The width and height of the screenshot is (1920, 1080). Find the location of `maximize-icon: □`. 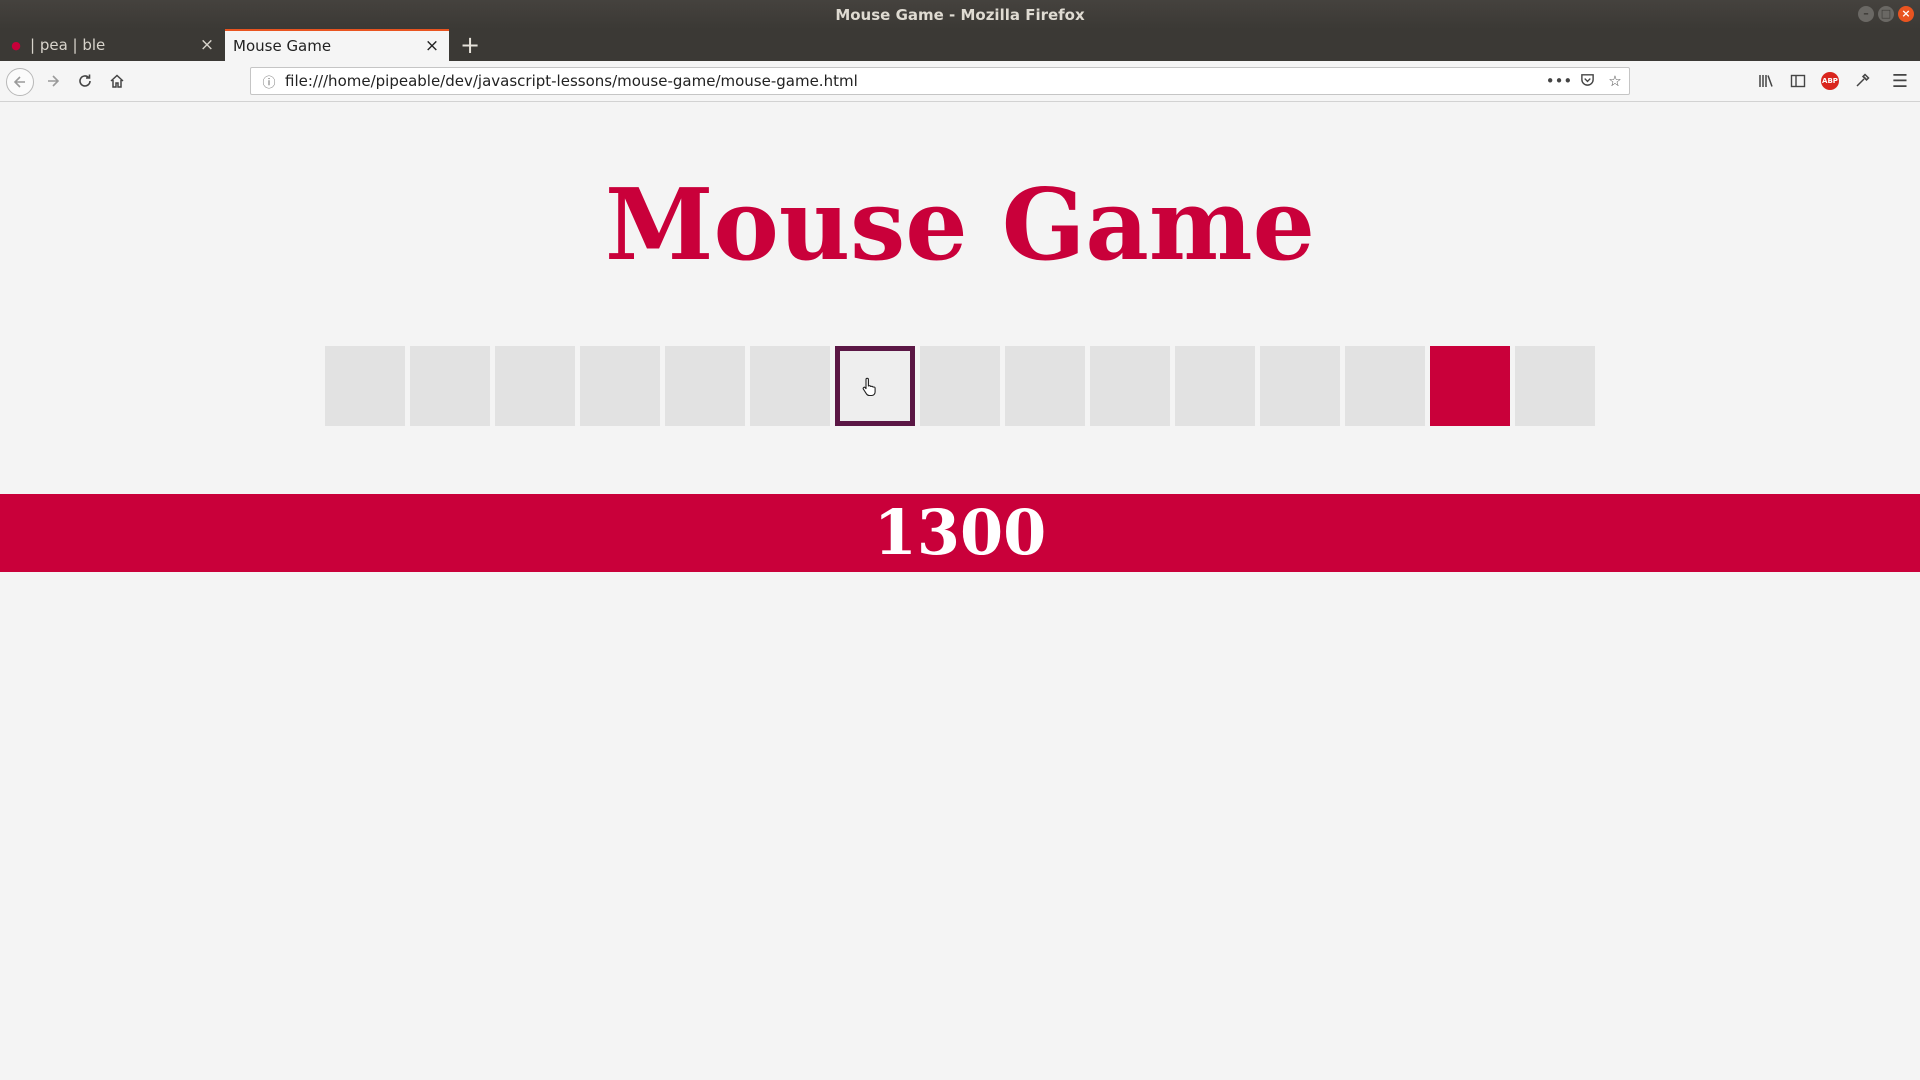

maximize-icon: □ is located at coordinates (1886, 14).